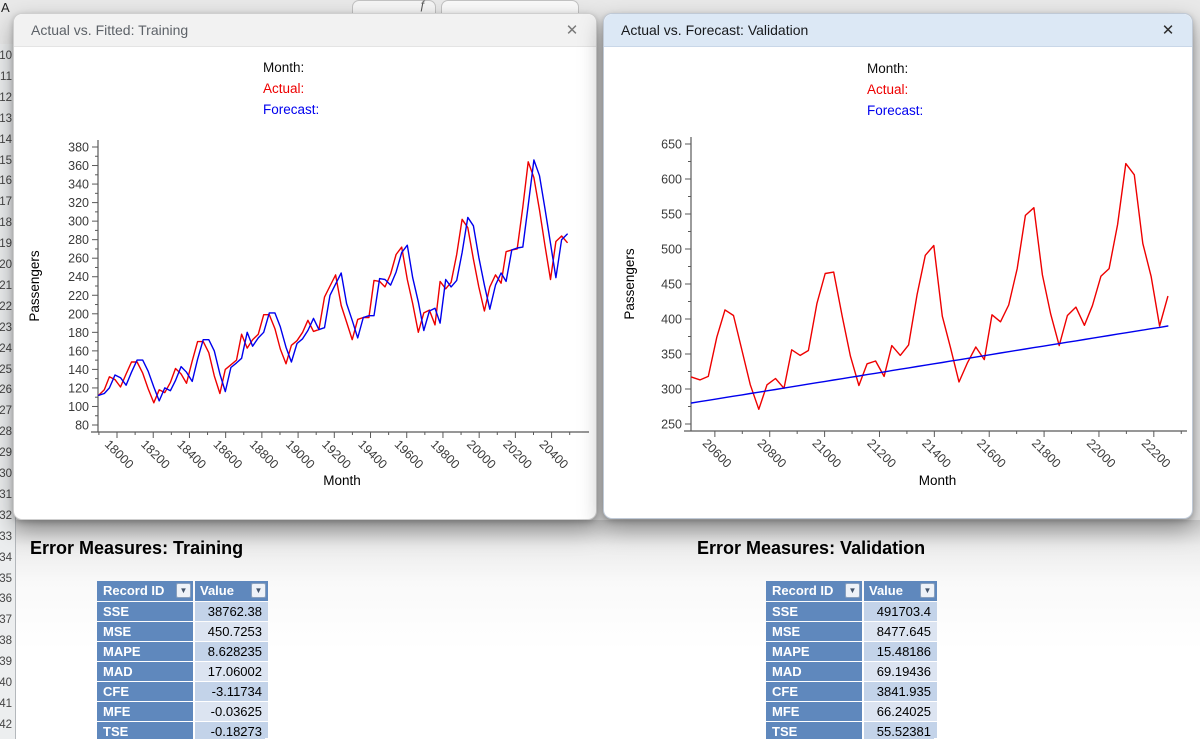  What do you see at coordinates (901, 730) in the screenshot?
I see `value-cell: 55.52381` at bounding box center [901, 730].